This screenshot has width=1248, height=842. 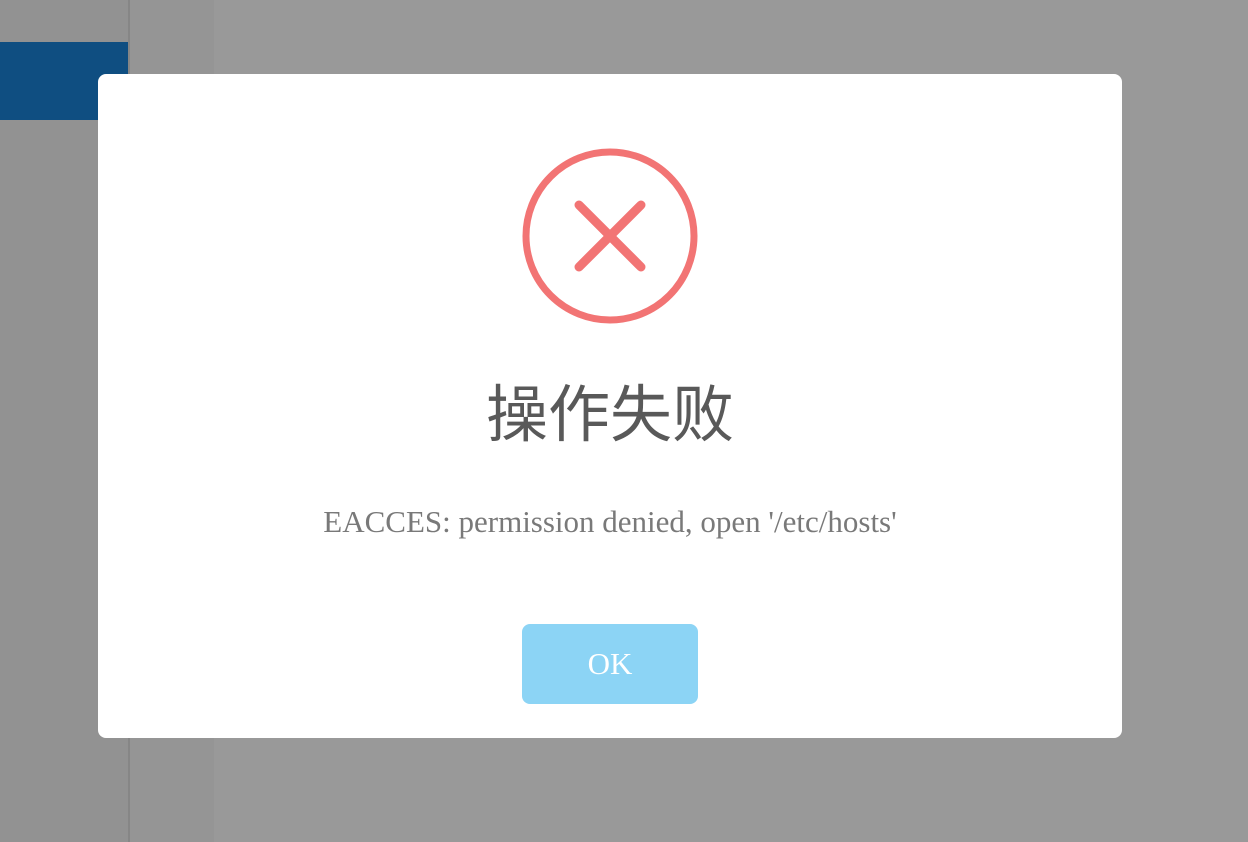 What do you see at coordinates (610, 664) in the screenshot?
I see `ok-button: OK` at bounding box center [610, 664].